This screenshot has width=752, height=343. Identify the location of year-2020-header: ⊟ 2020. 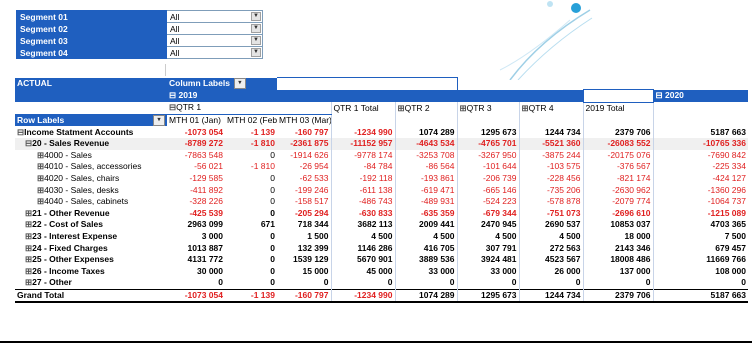
(700, 96).